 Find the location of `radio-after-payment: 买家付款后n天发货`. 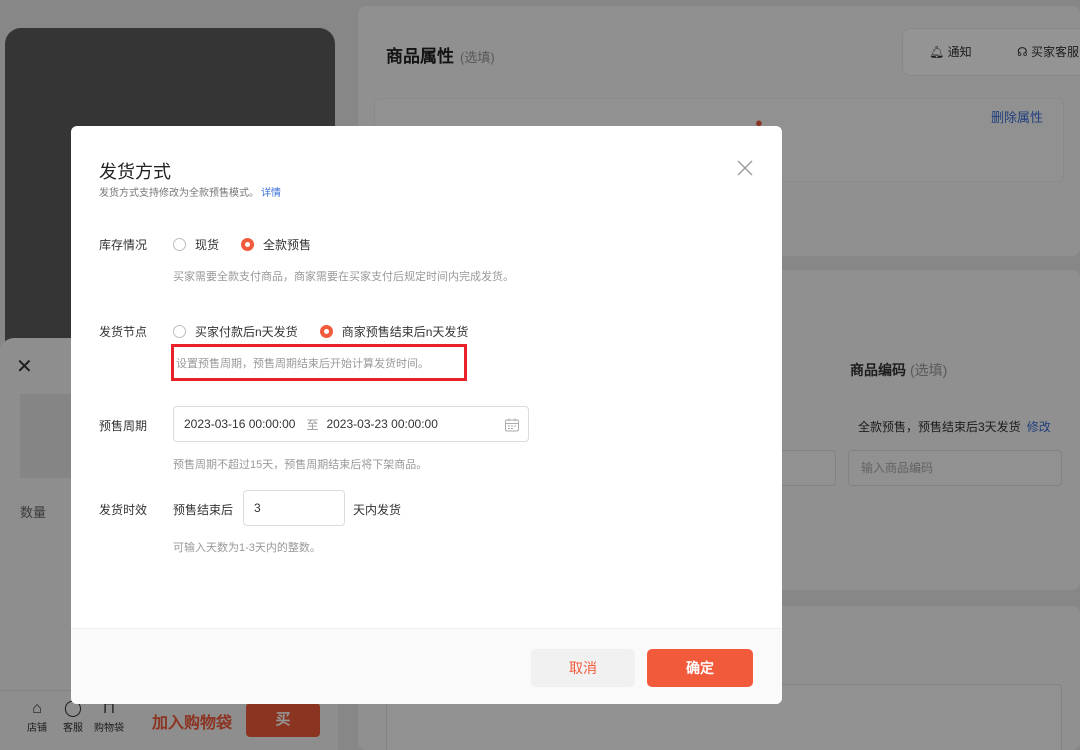

radio-after-payment: 买家付款后n天发货 is located at coordinates (235, 331).